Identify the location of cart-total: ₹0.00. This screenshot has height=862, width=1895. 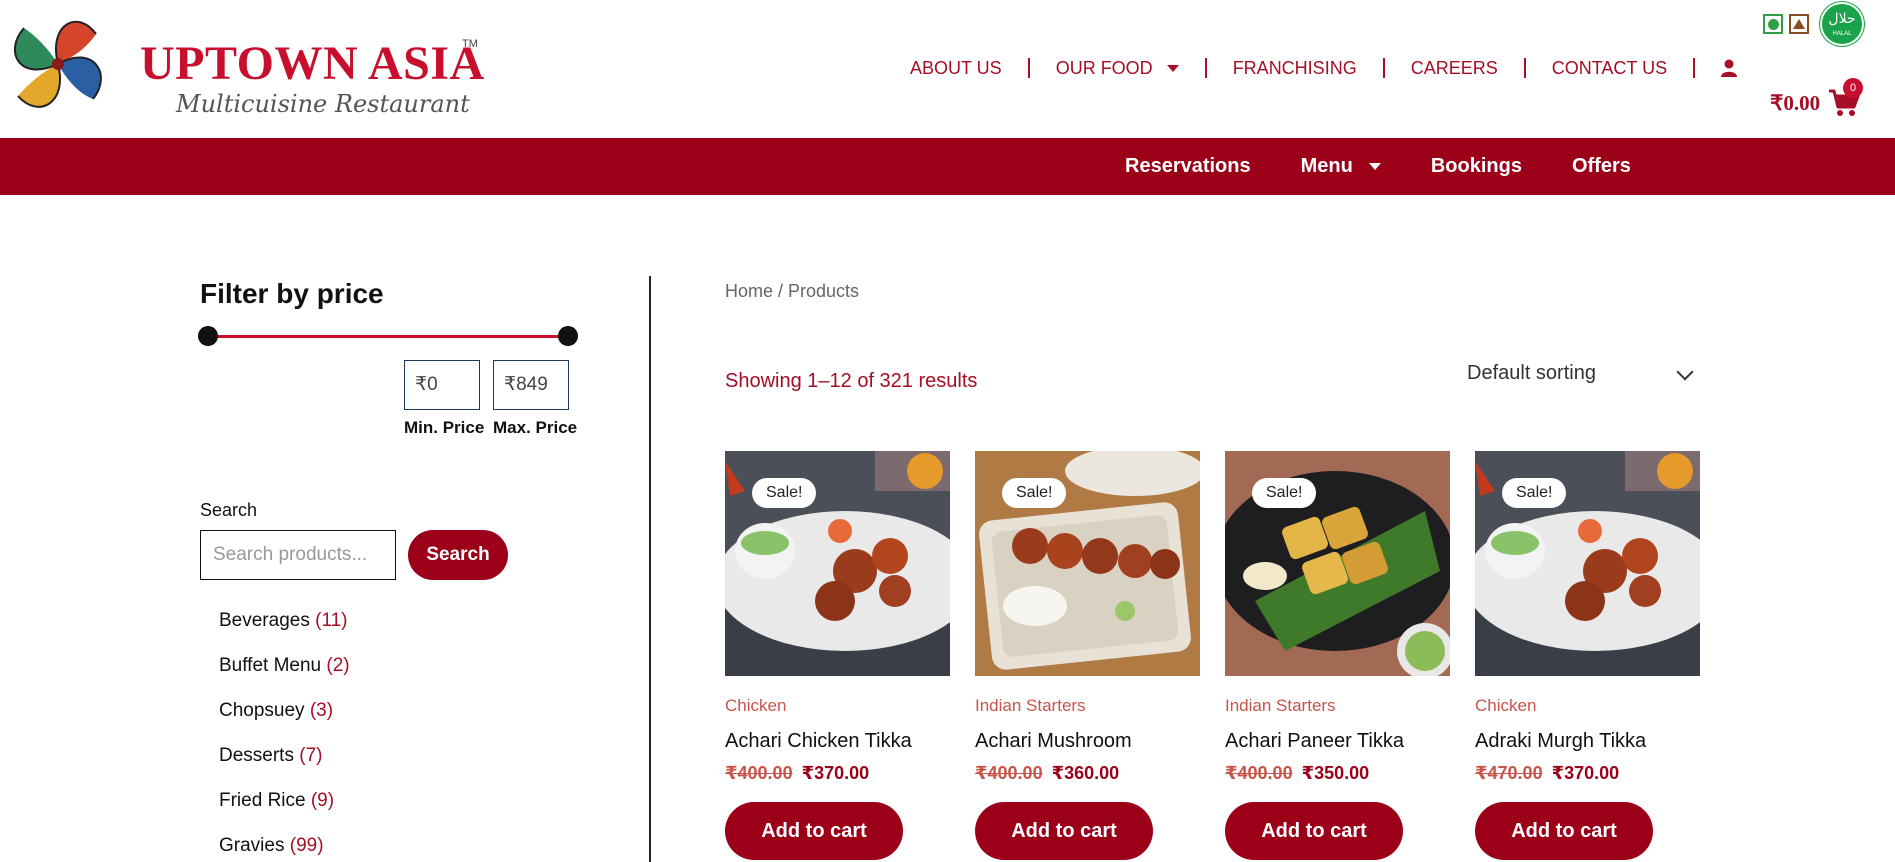
(1795, 102).